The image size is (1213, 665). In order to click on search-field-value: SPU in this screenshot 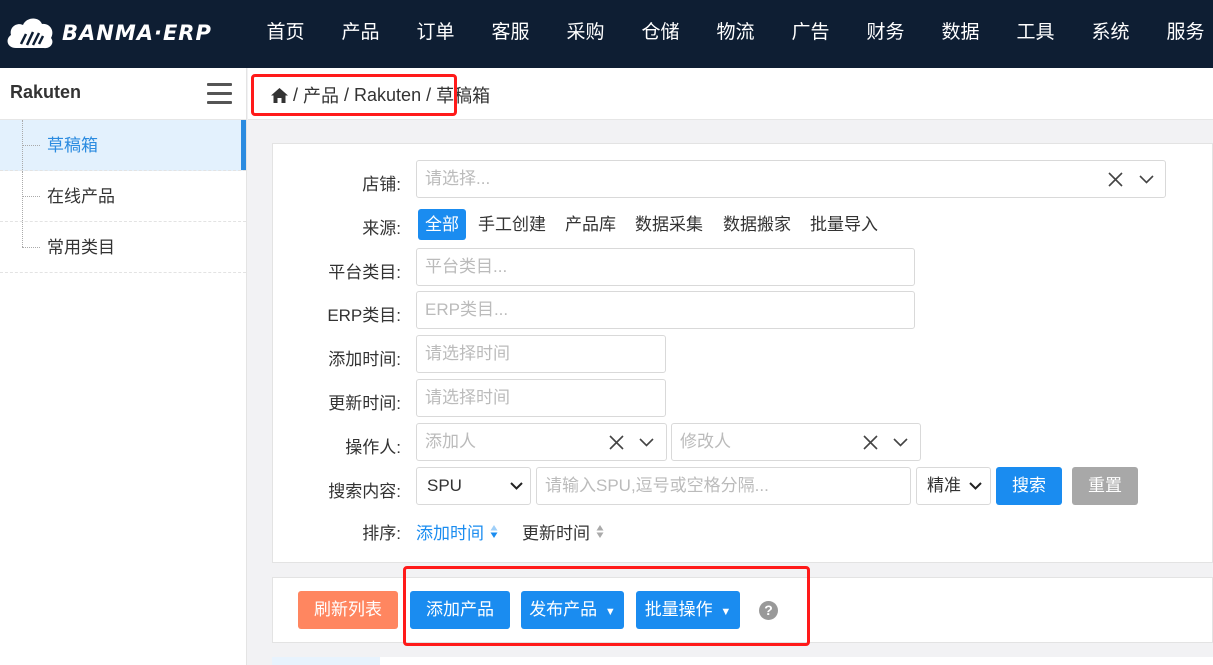, I will do `click(444, 485)`.